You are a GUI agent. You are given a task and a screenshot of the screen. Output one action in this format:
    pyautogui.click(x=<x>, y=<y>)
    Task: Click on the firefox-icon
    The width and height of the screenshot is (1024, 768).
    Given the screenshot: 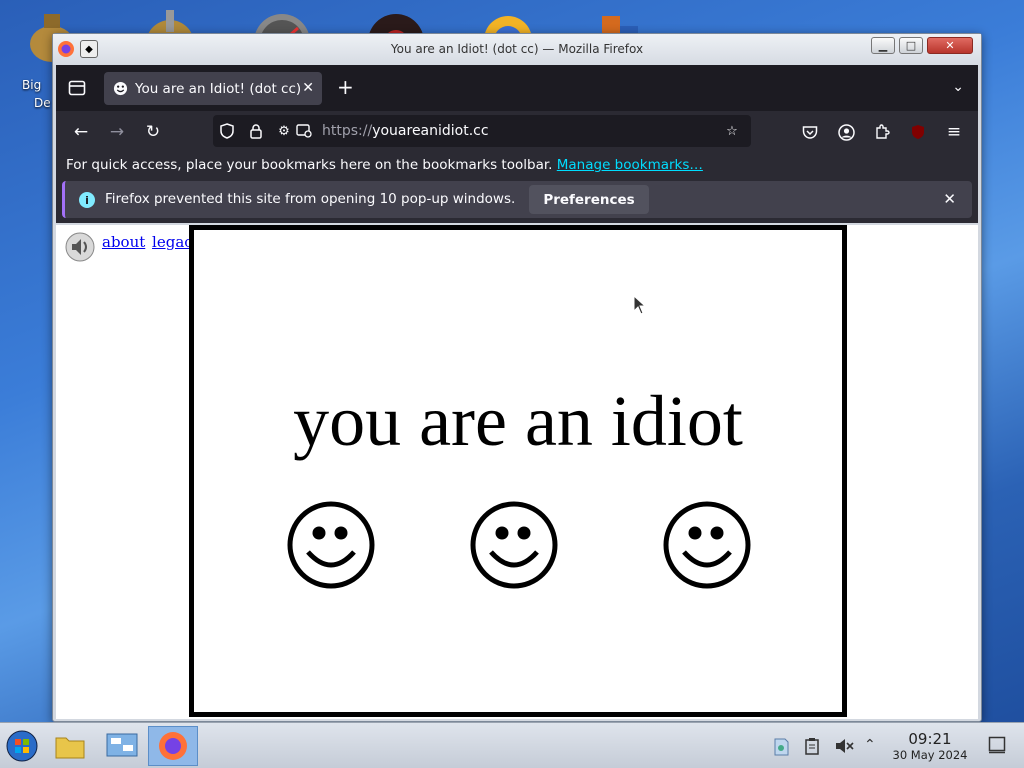 What is the action you would take?
    pyautogui.click(x=173, y=746)
    